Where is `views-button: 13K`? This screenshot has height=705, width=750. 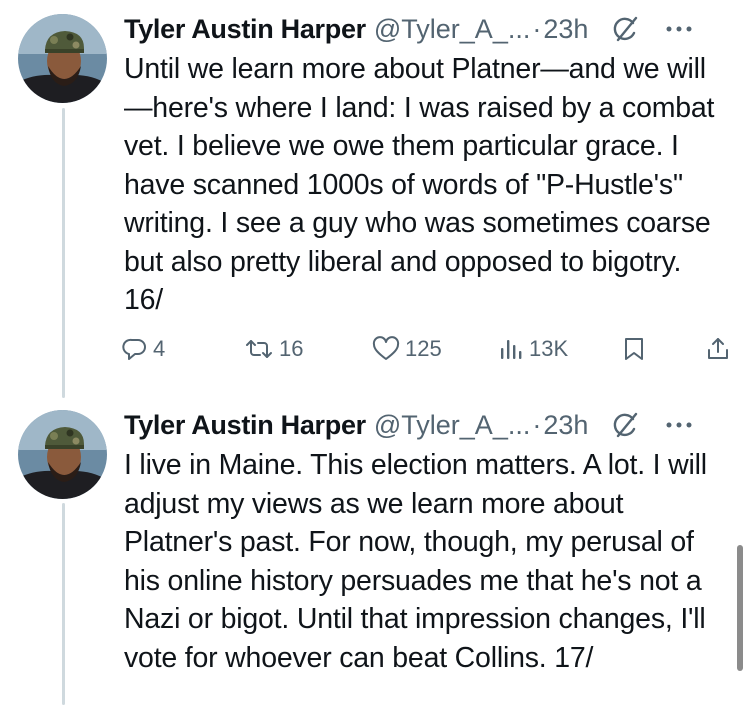
views-button: 13K is located at coordinates (533, 349).